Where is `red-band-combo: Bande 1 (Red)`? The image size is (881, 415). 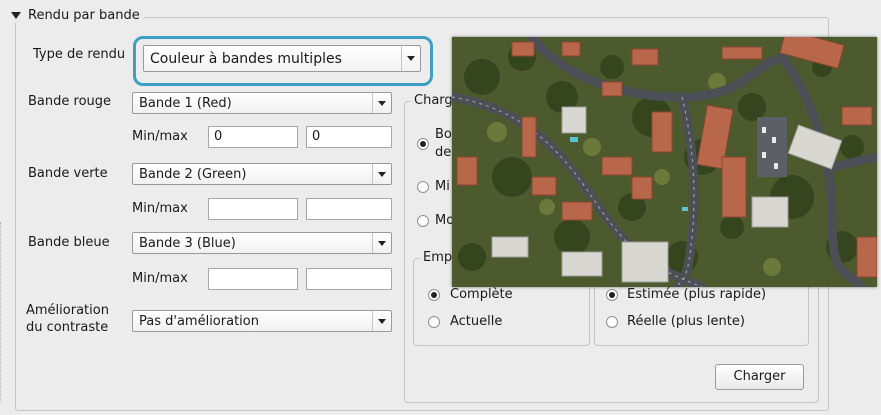
red-band-combo: Bande 1 (Red) is located at coordinates (262, 103).